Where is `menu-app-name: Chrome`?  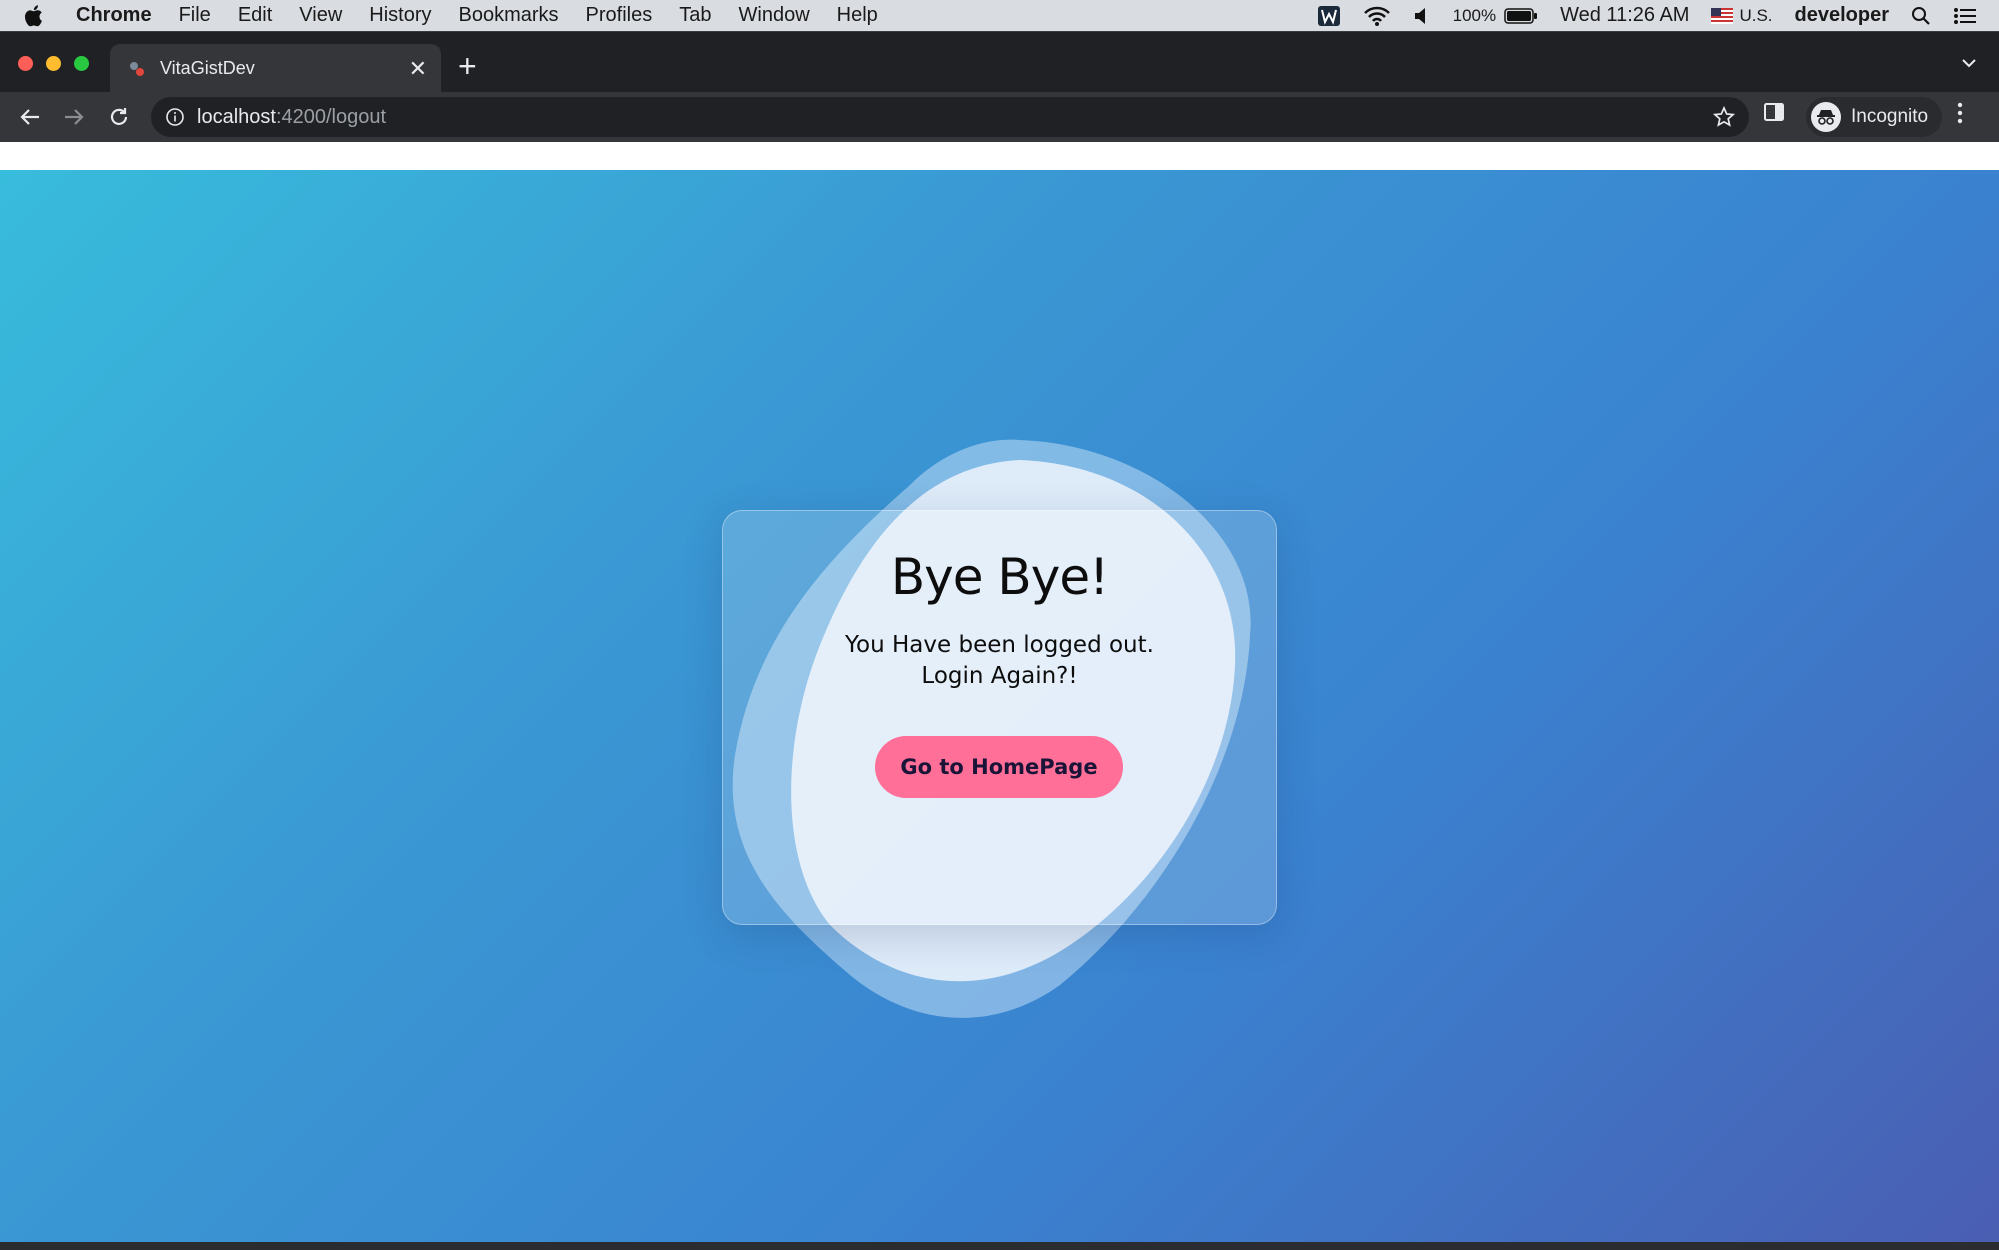 menu-app-name: Chrome is located at coordinates (114, 15).